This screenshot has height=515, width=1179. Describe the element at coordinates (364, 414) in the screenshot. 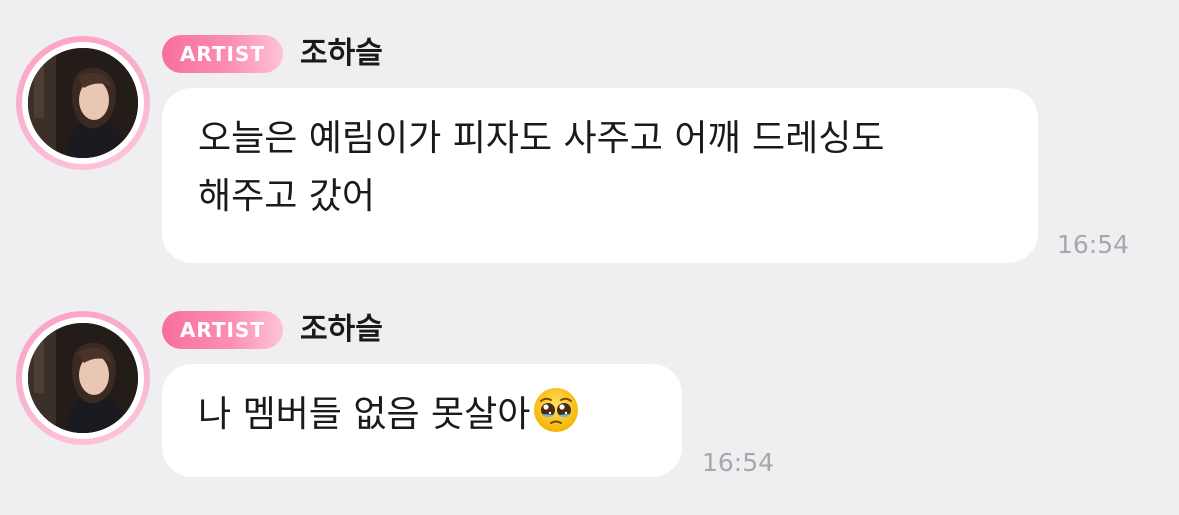

I see `message-text: 나 멤버들 없음 못살아` at that location.